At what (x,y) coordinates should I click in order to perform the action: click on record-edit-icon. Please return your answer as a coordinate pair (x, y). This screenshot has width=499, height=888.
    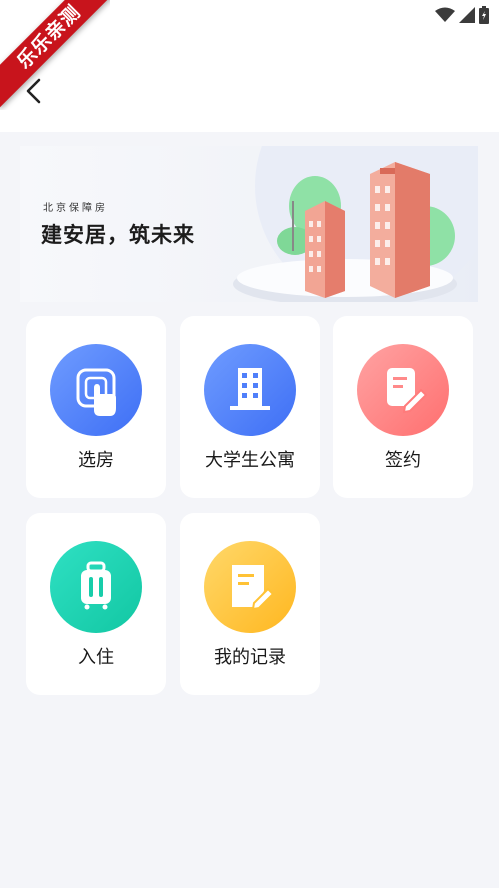
    Looking at the image, I should click on (253, 588).